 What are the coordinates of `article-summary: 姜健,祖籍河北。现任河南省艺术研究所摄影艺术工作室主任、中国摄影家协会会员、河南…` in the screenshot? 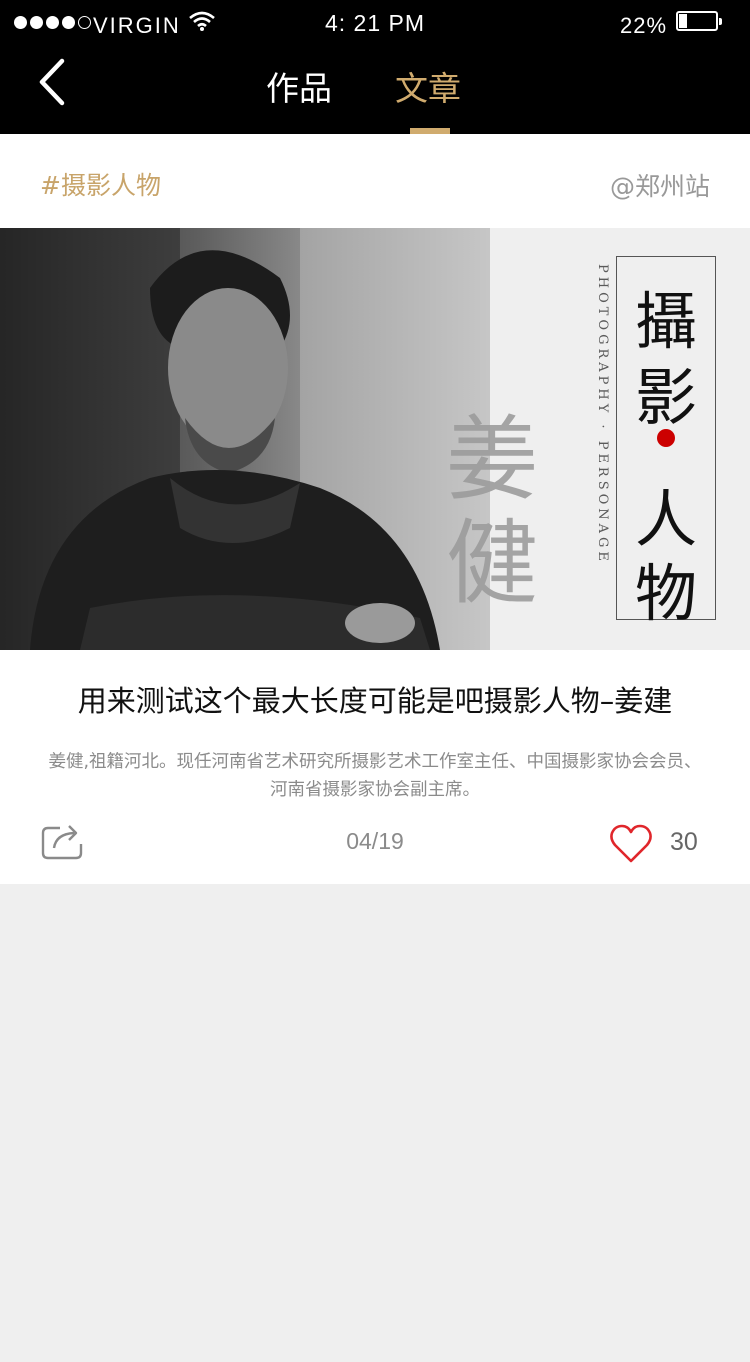 It's located at (375, 776).